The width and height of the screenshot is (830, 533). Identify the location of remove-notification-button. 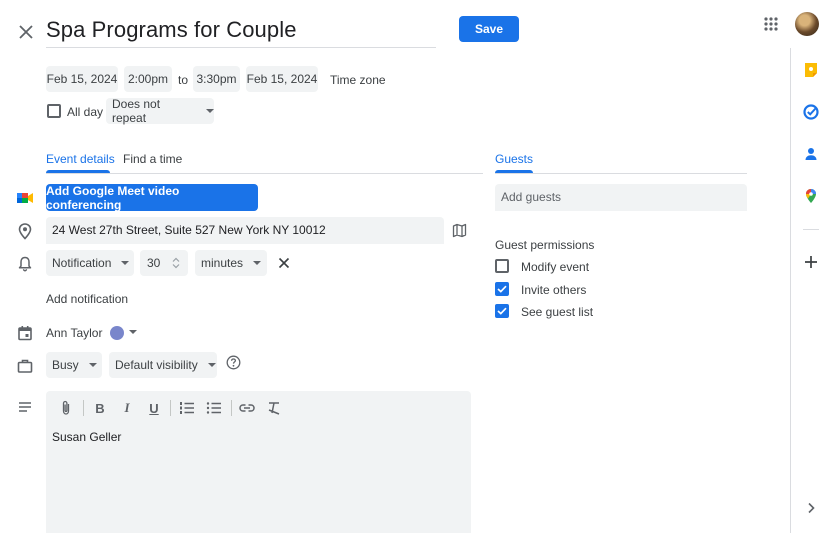
(284, 263).